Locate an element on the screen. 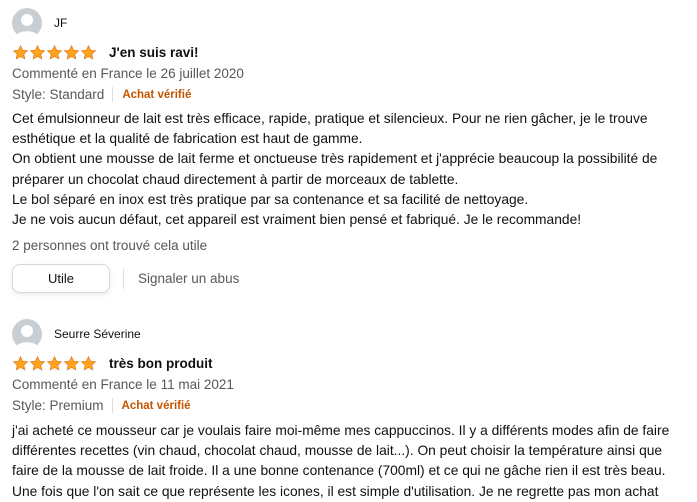 The height and width of the screenshot is (502, 697). useful-button: Utile is located at coordinates (61, 278).